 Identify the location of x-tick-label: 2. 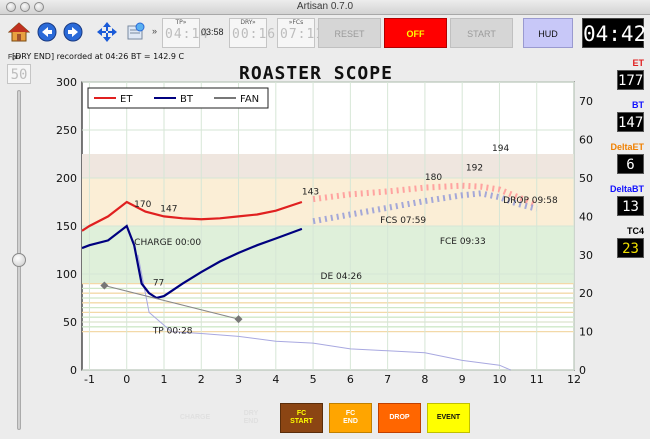
(201, 379).